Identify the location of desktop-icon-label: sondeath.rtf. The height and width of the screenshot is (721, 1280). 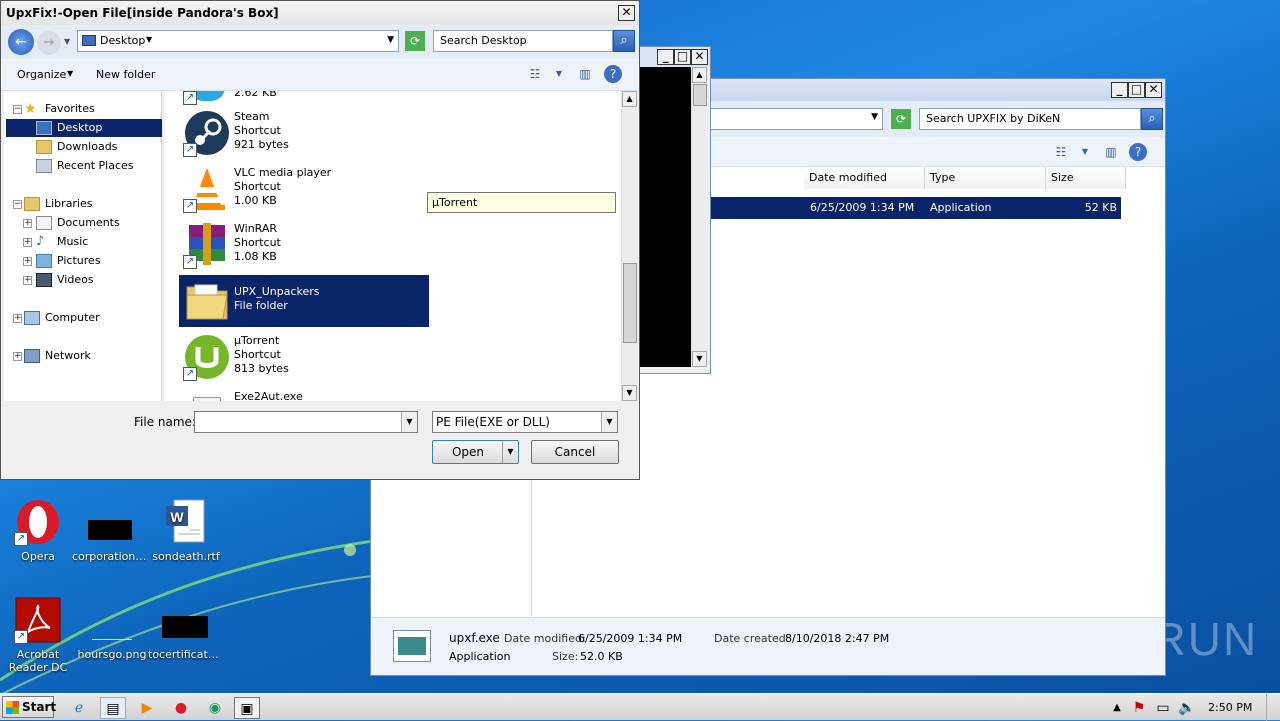
(186, 556).